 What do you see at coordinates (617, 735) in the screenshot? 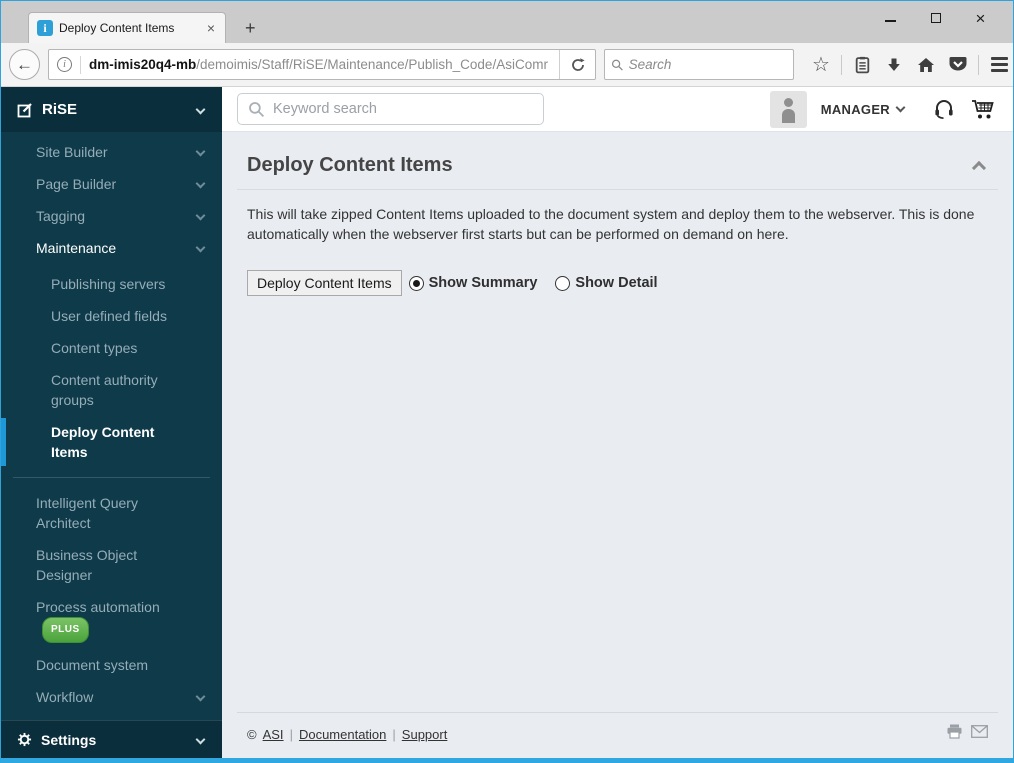
I see `page-footer: © ASI | Documentation | Support` at bounding box center [617, 735].